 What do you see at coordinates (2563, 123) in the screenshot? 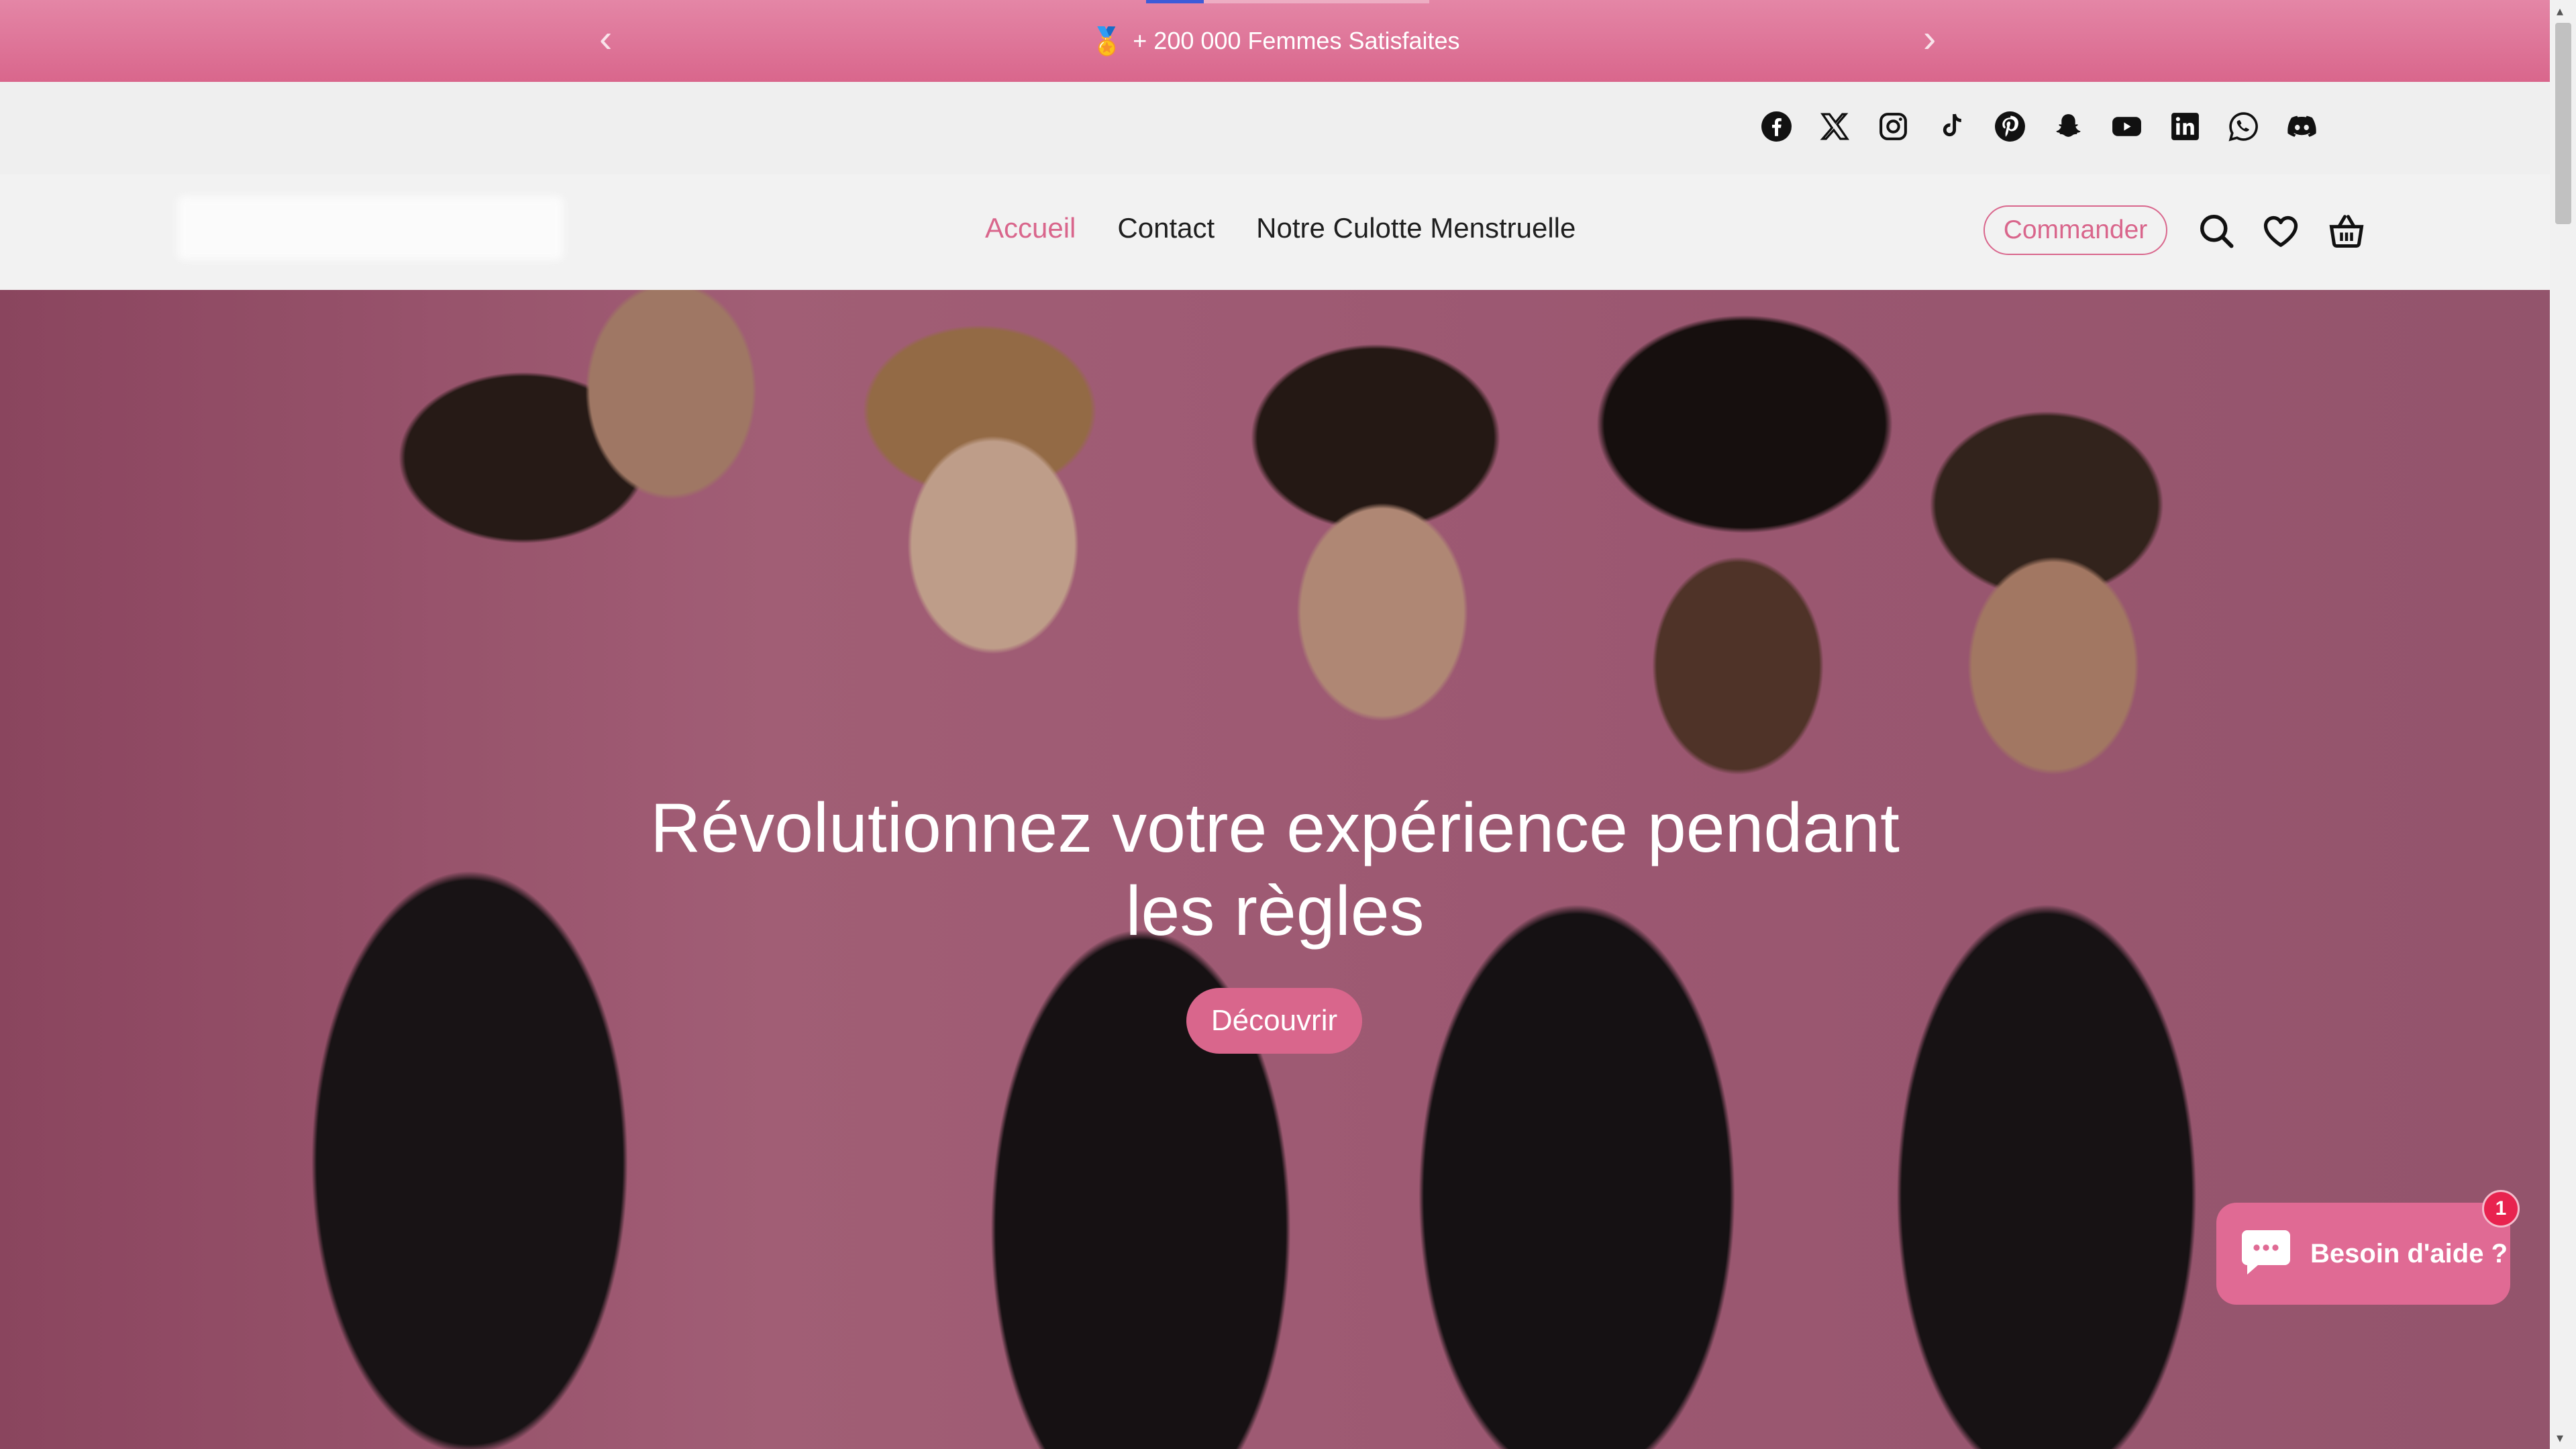
I see `scrollbar-thumb` at bounding box center [2563, 123].